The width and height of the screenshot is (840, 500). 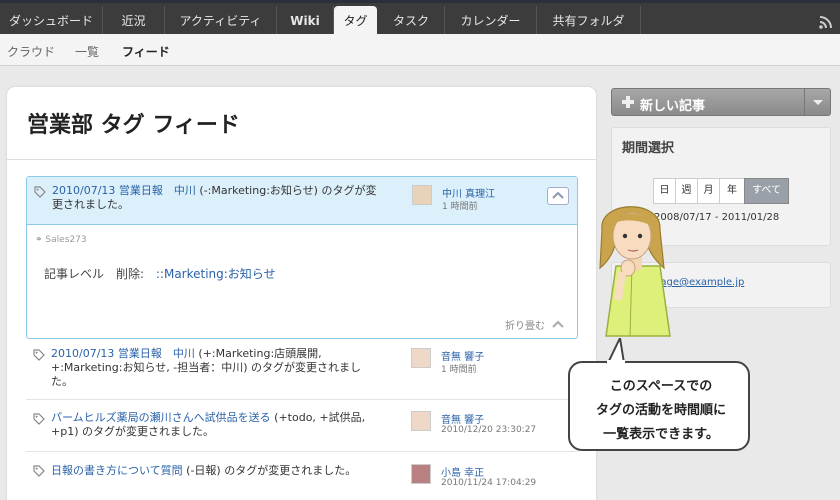 I want to click on entry-title-link: パームヒルズ薬局の瀬川さんへ試供品を送る, so click(x=161, y=417).